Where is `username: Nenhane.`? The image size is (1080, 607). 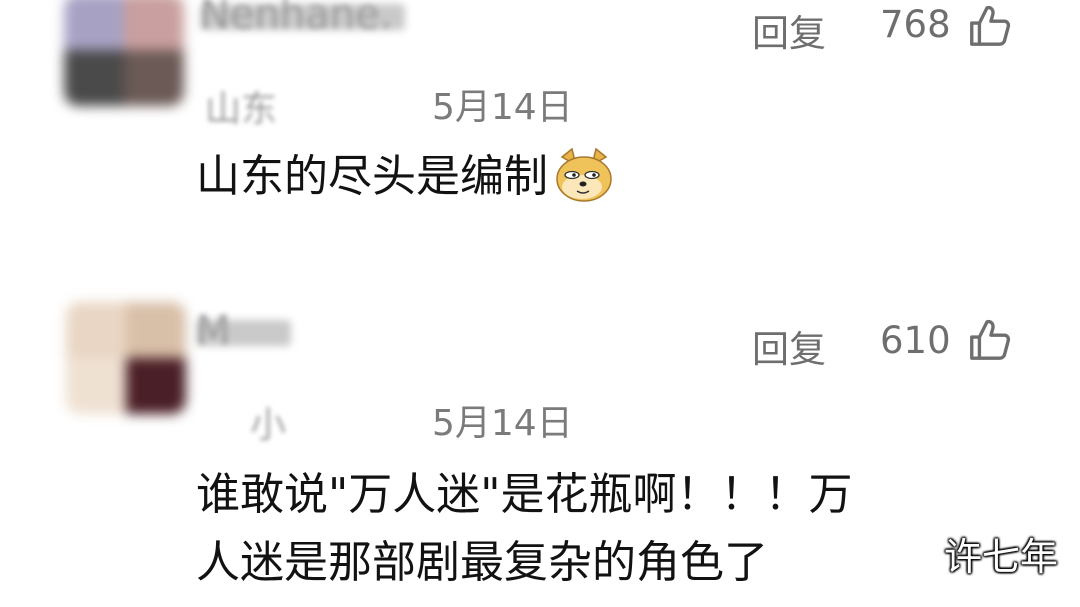 username: Nenhane. is located at coordinates (296, 19).